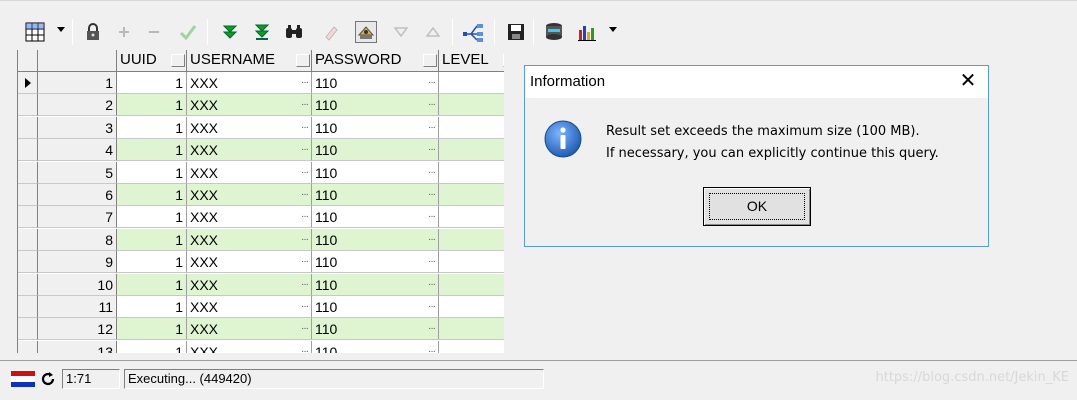 The image size is (1077, 400). I want to click on grid-menu-icon, so click(35, 32).